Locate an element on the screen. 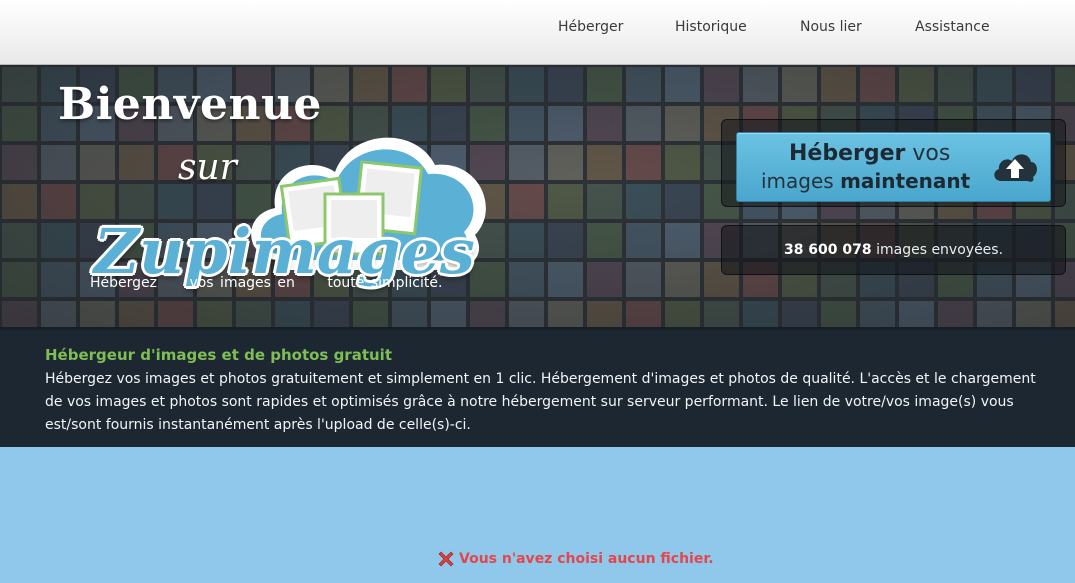  cta-line-2: images maintenant is located at coordinates (865, 181).